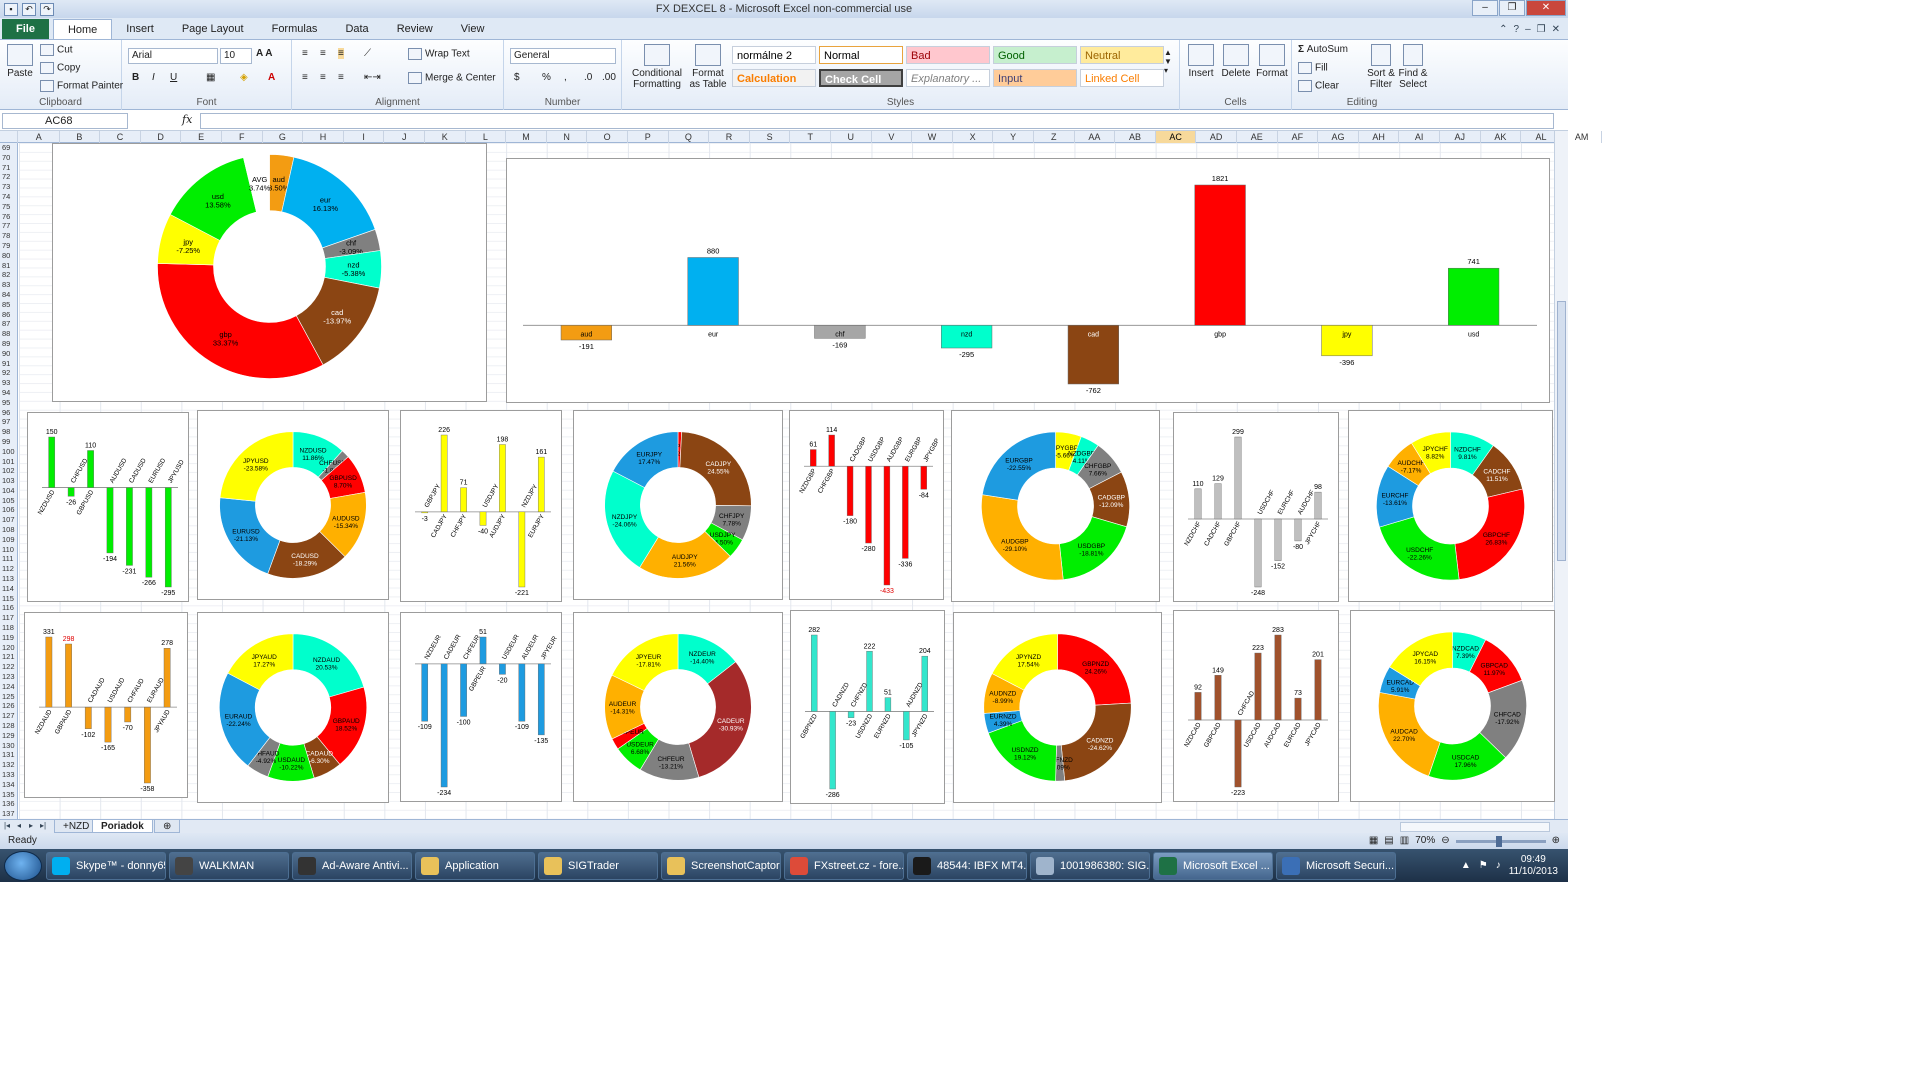 The width and height of the screenshot is (1920, 1080). Describe the element at coordinates (541, 484) in the screenshot. I see `bar-eurjpy` at that location.